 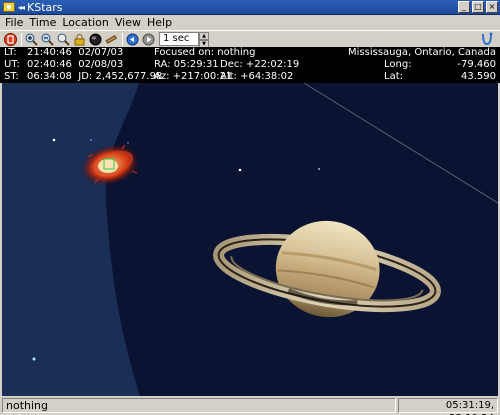 What do you see at coordinates (487, 39) in the screenshot?
I see `help-whatsthis-icon` at bounding box center [487, 39].